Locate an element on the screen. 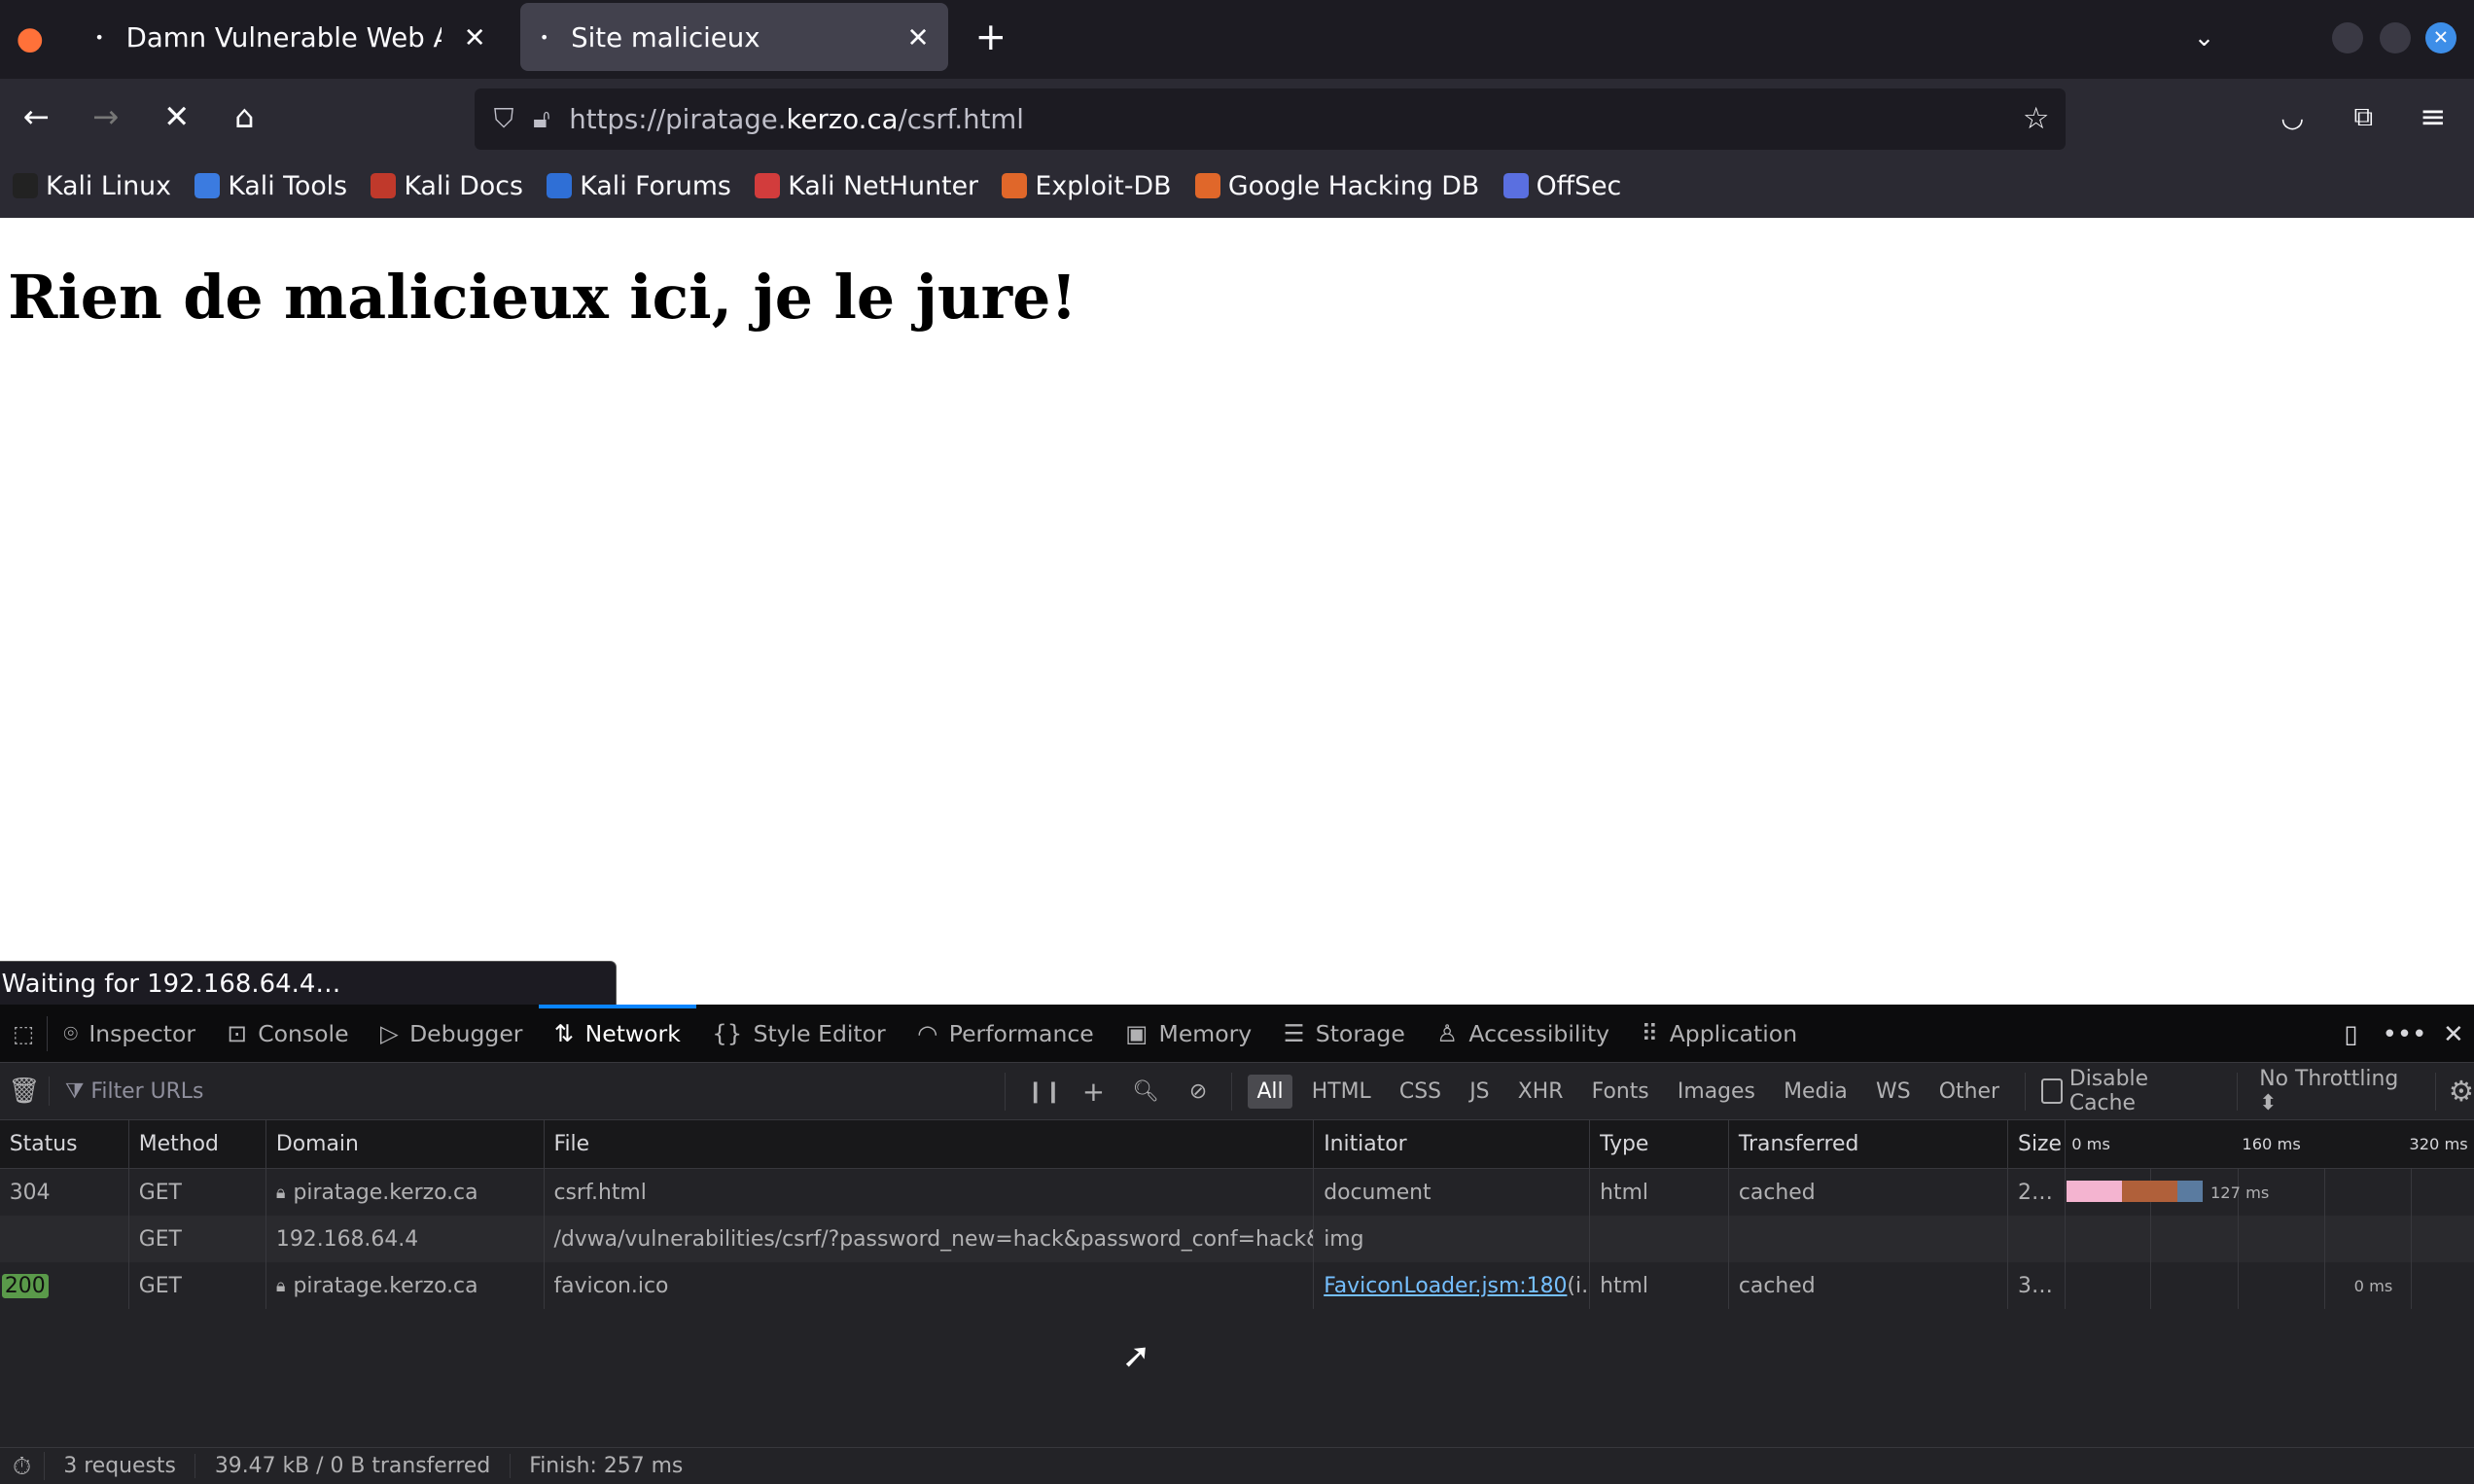 Image resolution: width=2474 pixels, height=1484 pixels. checkbox-box is located at coordinates (2052, 1092).